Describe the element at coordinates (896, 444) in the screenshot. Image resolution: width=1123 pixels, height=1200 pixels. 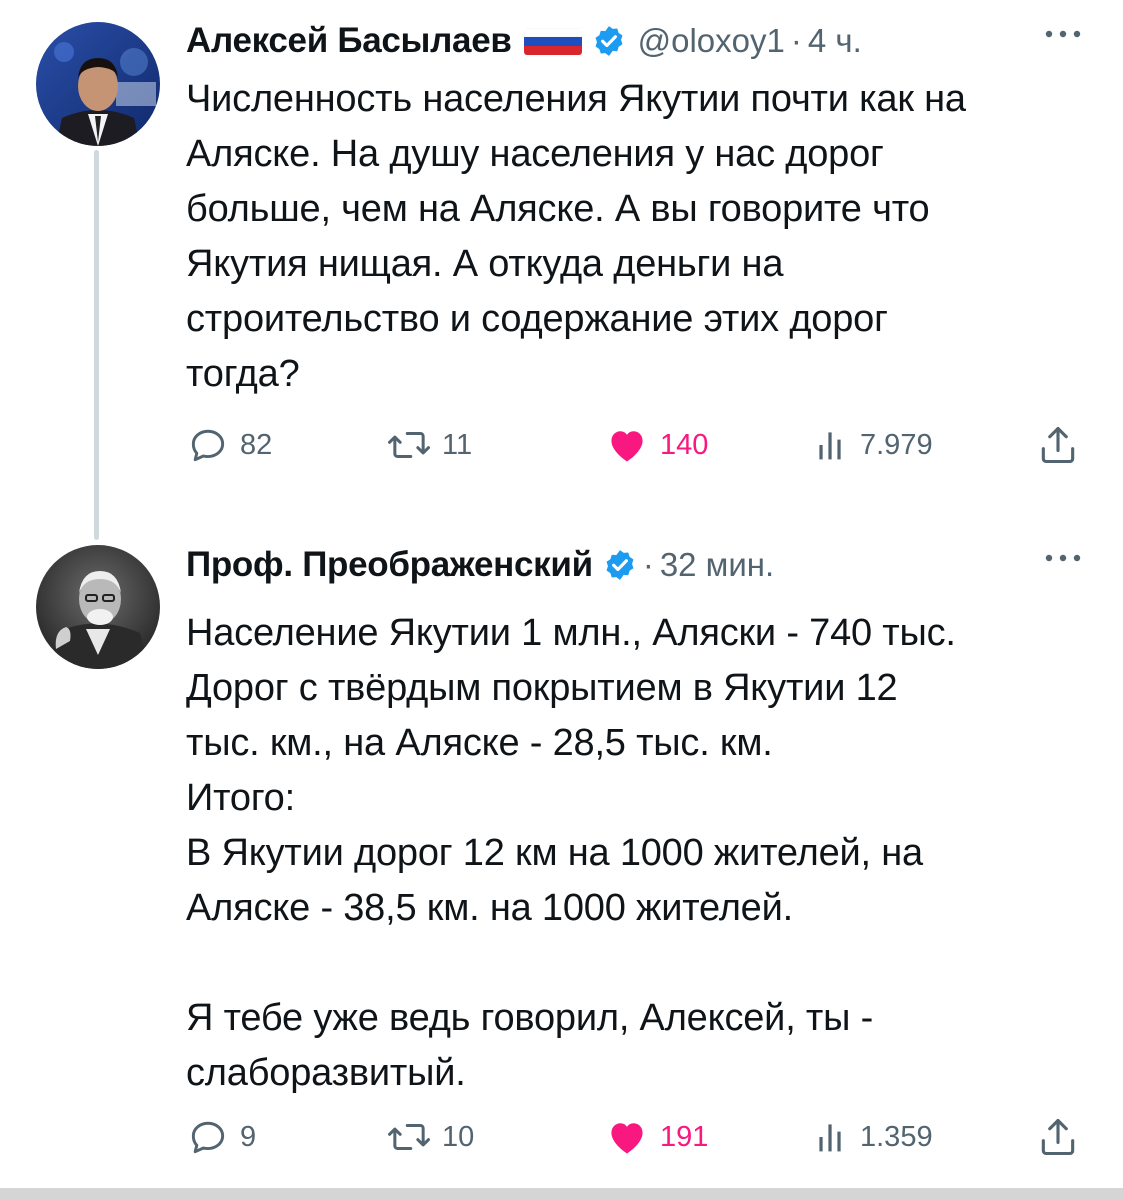
I see `views-count: 7.979` at that location.